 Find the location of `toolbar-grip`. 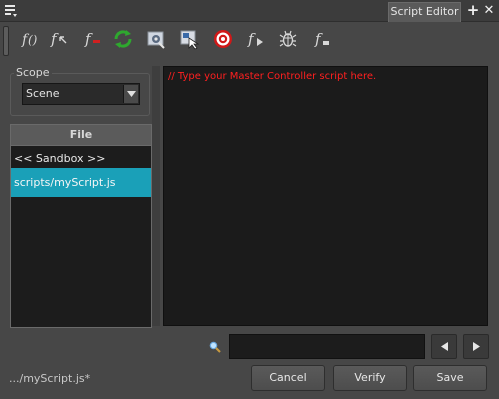

toolbar-grip is located at coordinates (6, 41).